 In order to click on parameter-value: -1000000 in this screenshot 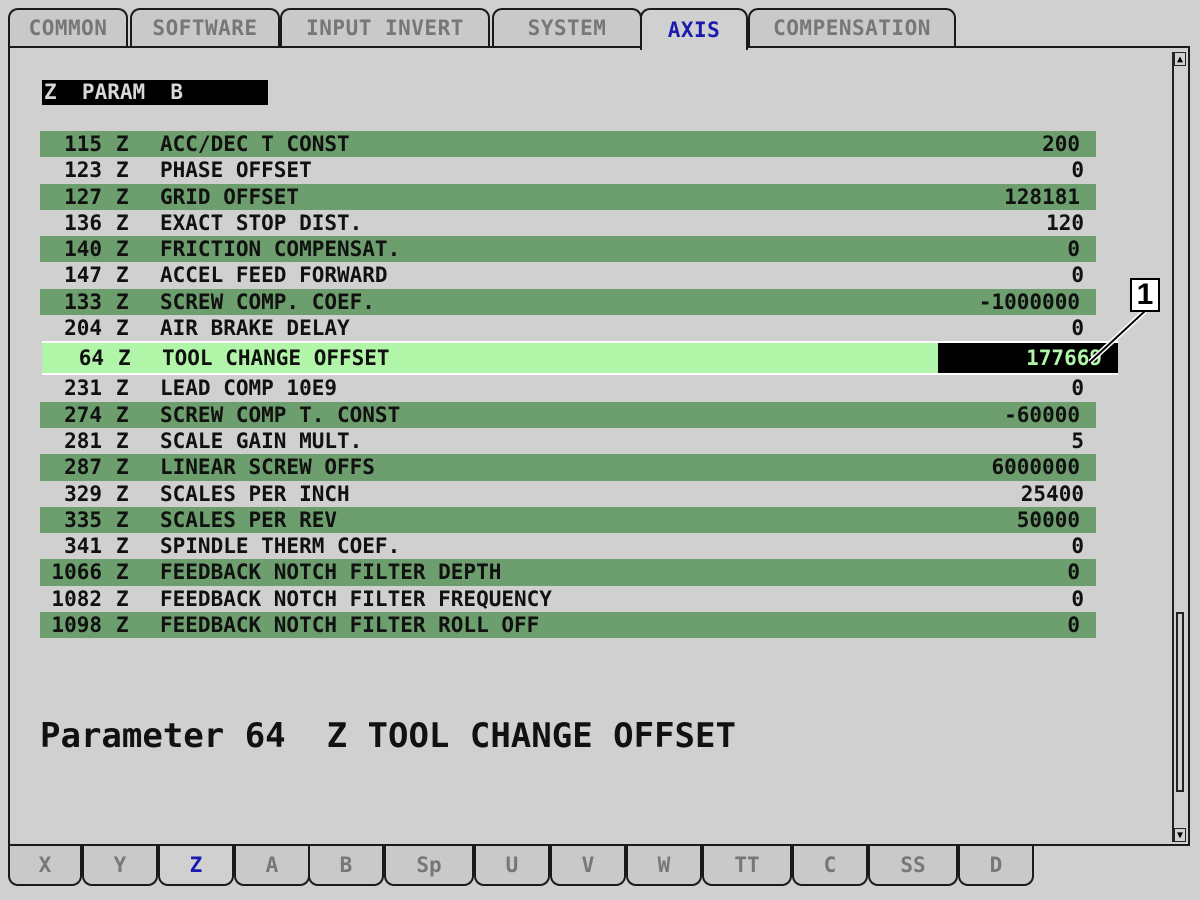, I will do `click(1029, 302)`.